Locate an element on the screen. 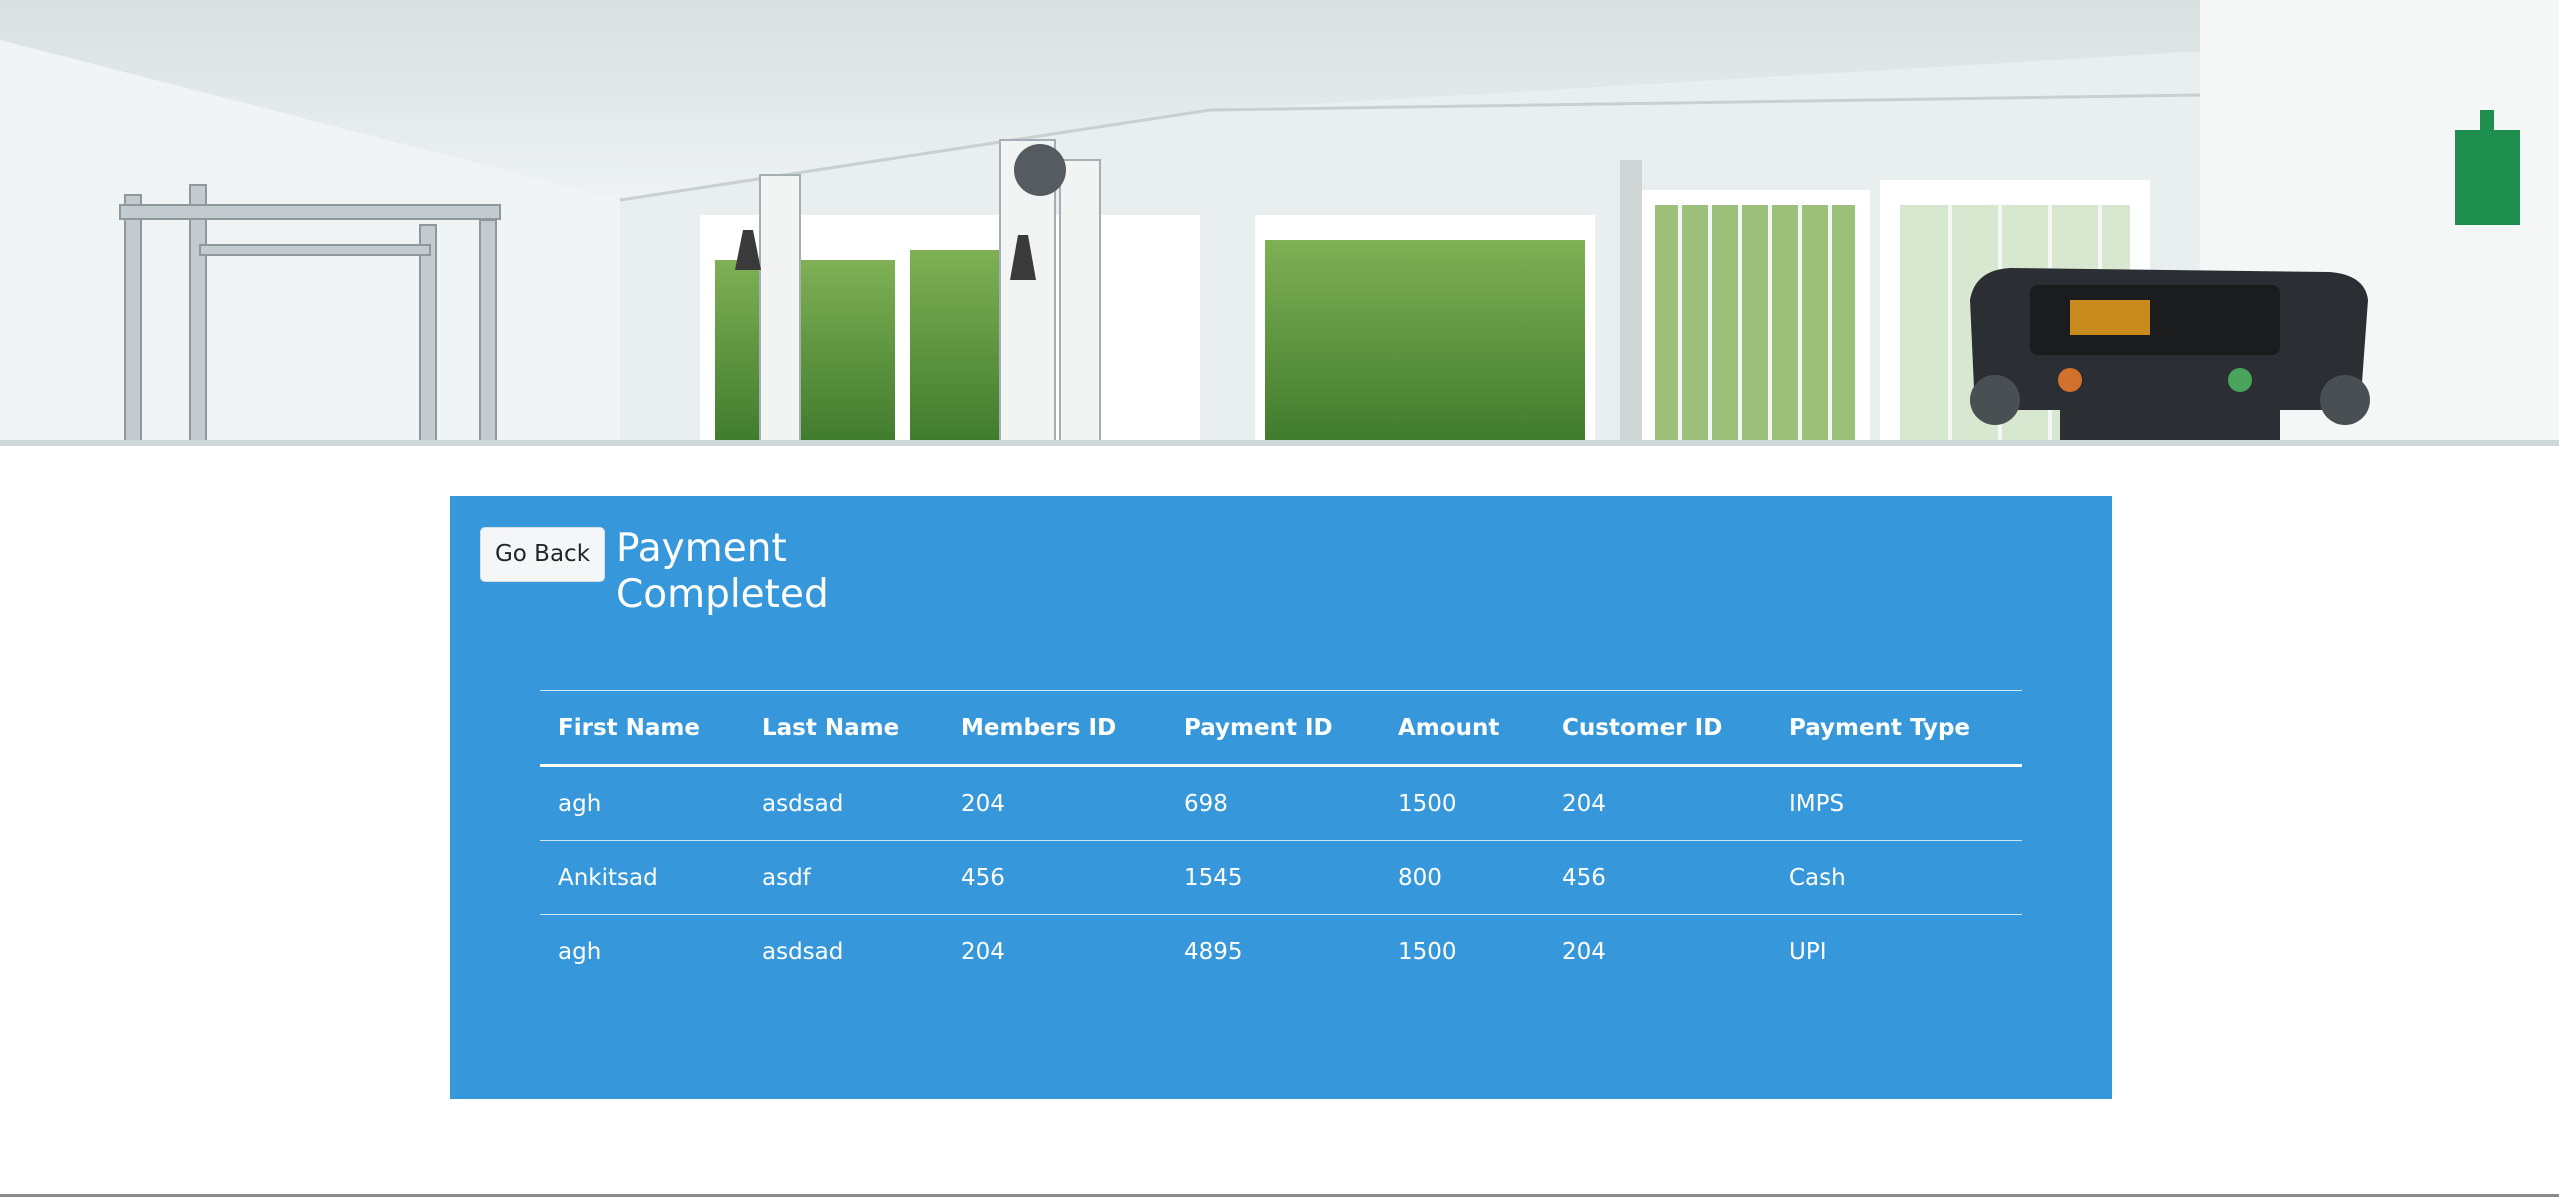 This screenshot has width=2559, height=1197. header-members-id: Members ID is located at coordinates (1039, 727).